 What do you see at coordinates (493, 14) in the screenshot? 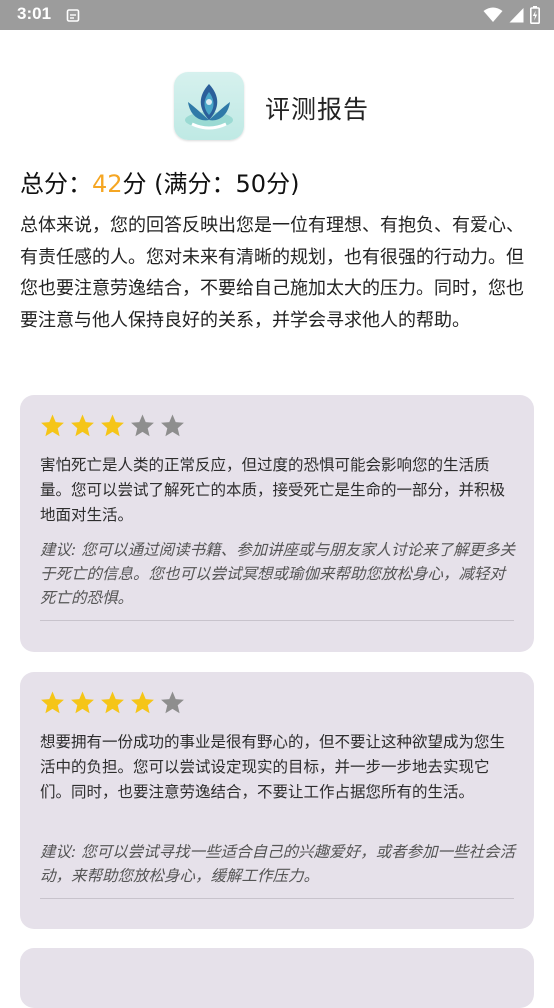
I see `wifi-icon` at bounding box center [493, 14].